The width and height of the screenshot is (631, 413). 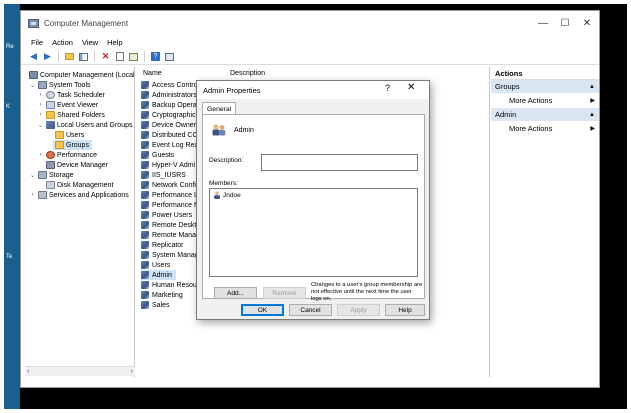 I want to click on tree-label: Computer Management (Local, so click(x=87, y=75).